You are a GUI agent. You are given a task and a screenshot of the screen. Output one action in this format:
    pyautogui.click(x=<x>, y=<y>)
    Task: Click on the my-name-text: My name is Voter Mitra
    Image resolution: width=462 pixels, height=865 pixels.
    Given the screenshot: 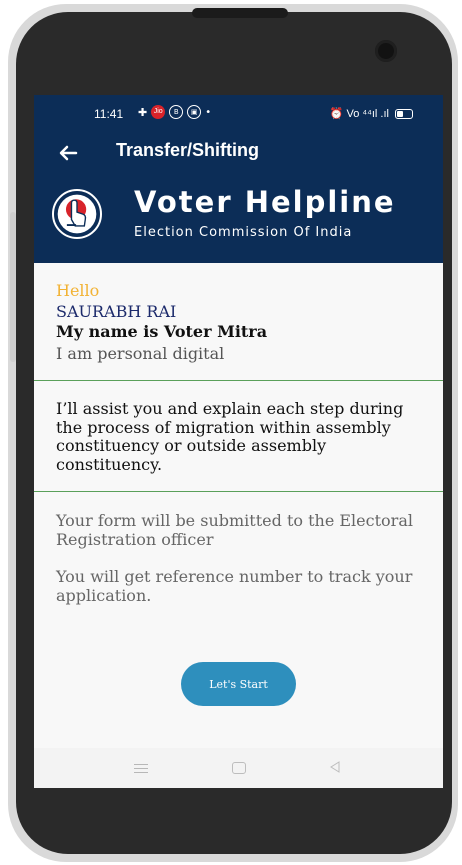 What is the action you would take?
    pyautogui.click(x=162, y=331)
    